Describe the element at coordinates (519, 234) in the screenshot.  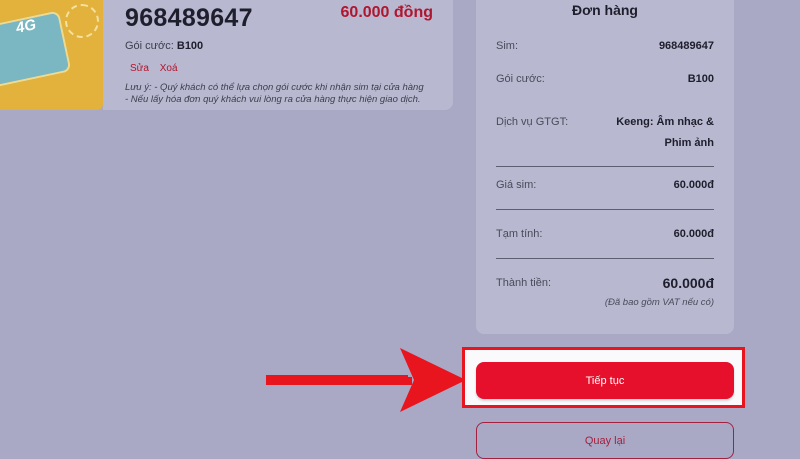
I see `subtotal-label: Tạm tính:` at that location.